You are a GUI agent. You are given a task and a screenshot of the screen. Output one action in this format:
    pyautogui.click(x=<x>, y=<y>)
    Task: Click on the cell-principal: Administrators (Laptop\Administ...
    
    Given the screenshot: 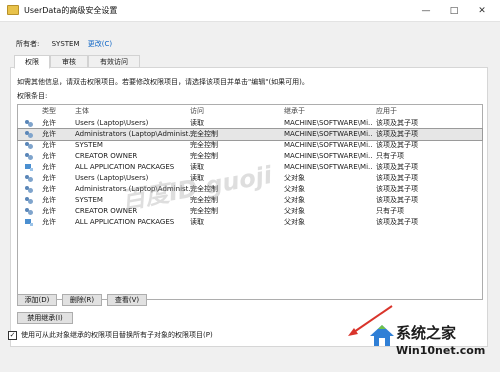 What is the action you would take?
    pyautogui.click(x=135, y=134)
    